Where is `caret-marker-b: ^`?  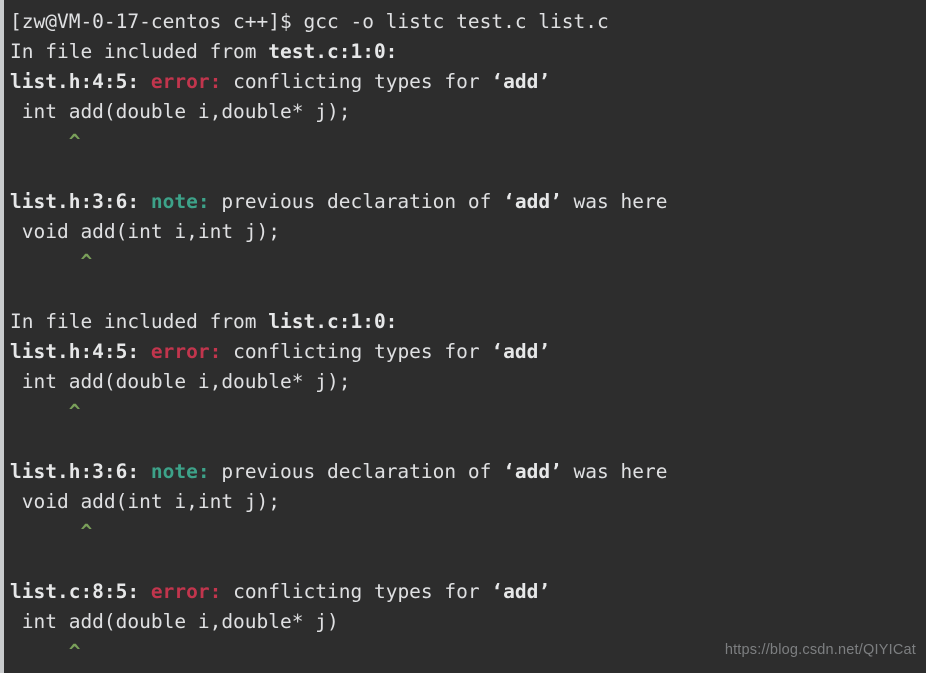 caret-marker-b: ^ is located at coordinates (465, 262).